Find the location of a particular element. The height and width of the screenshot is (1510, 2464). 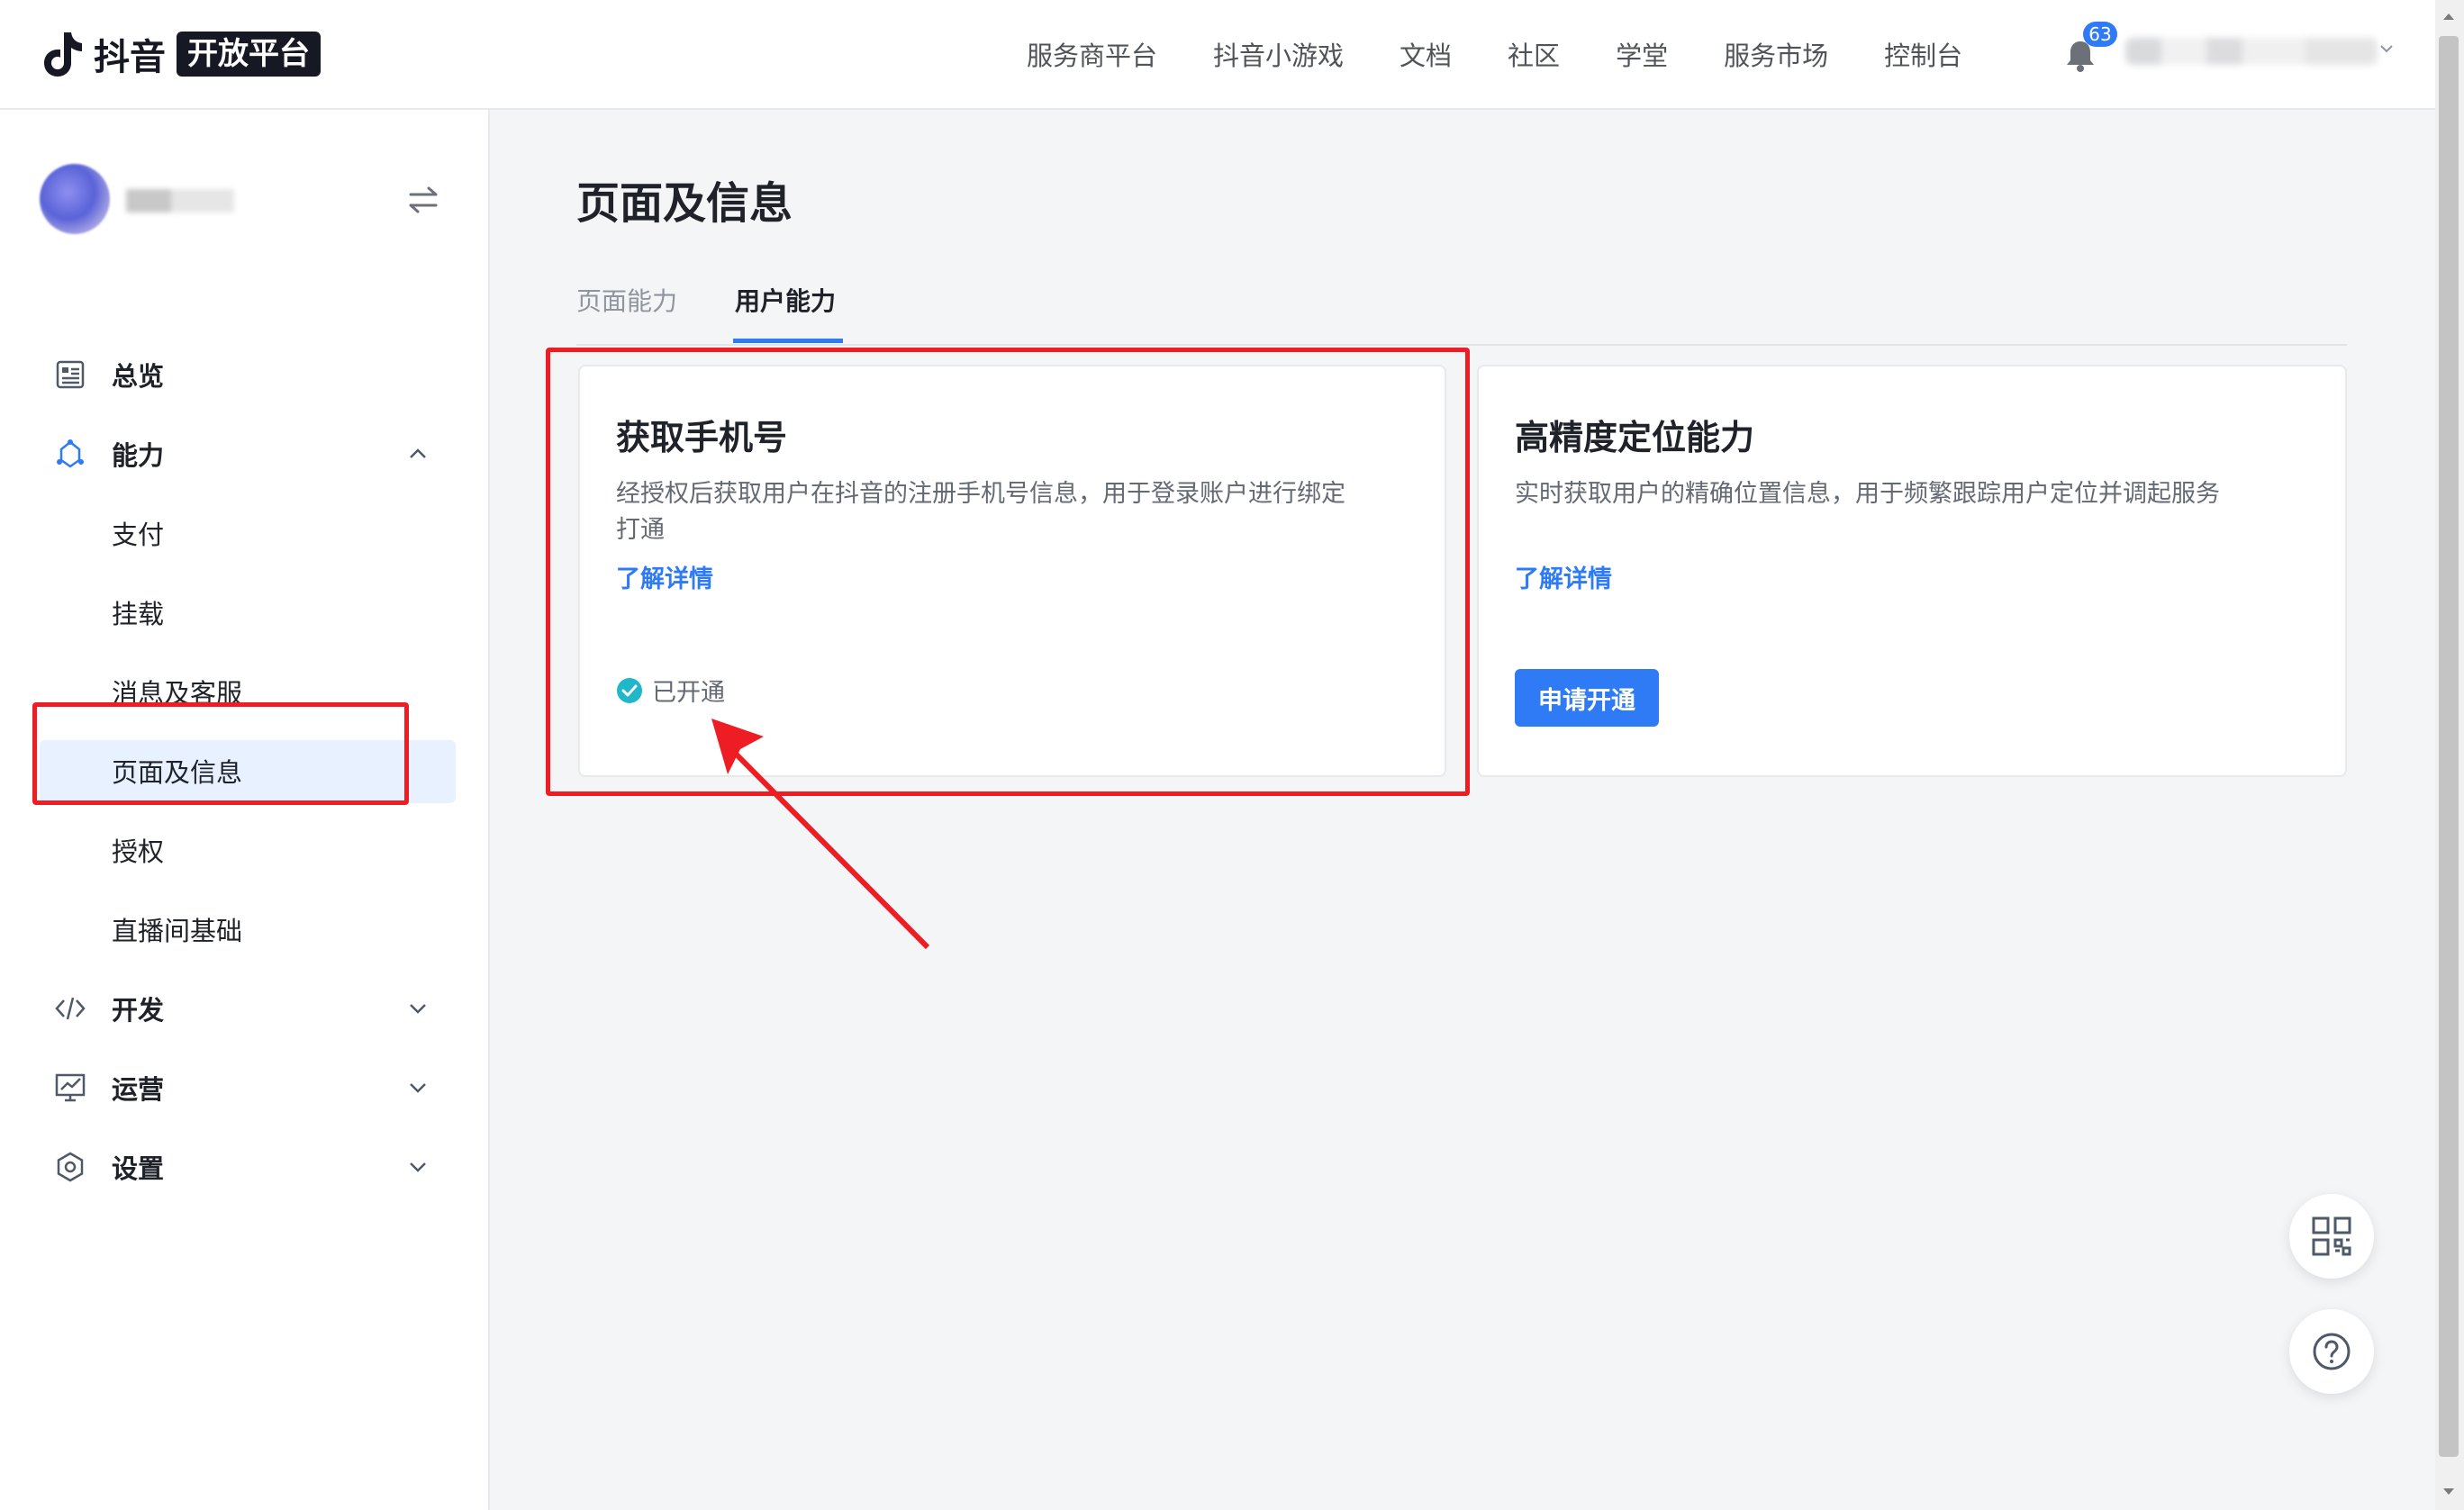

sidebar-subitem-label: 直播间基础 is located at coordinates (177, 931).